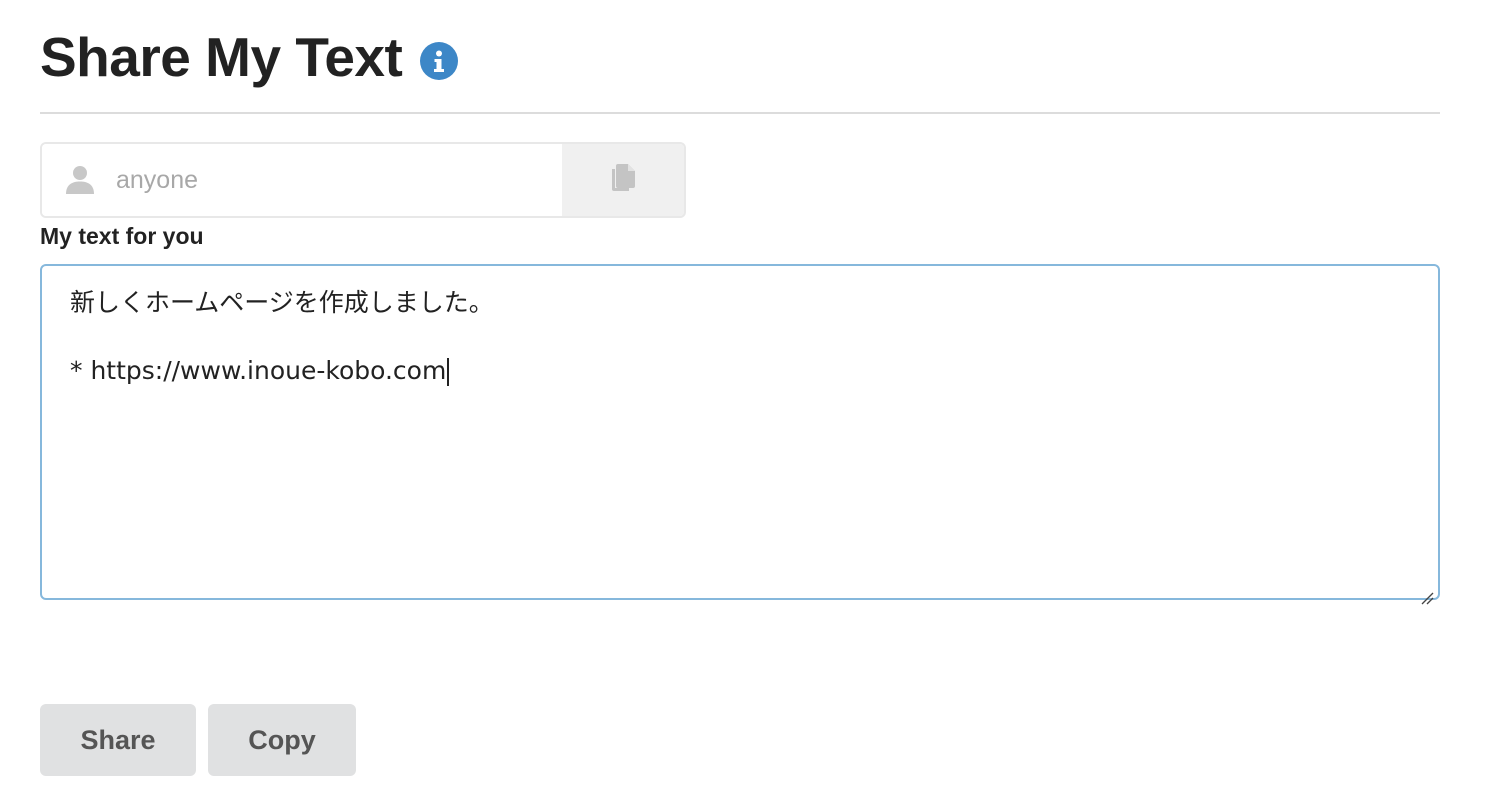 This screenshot has width=1486, height=798. Describe the element at coordinates (316, 180) in the screenshot. I see `recipient-input` at that location.